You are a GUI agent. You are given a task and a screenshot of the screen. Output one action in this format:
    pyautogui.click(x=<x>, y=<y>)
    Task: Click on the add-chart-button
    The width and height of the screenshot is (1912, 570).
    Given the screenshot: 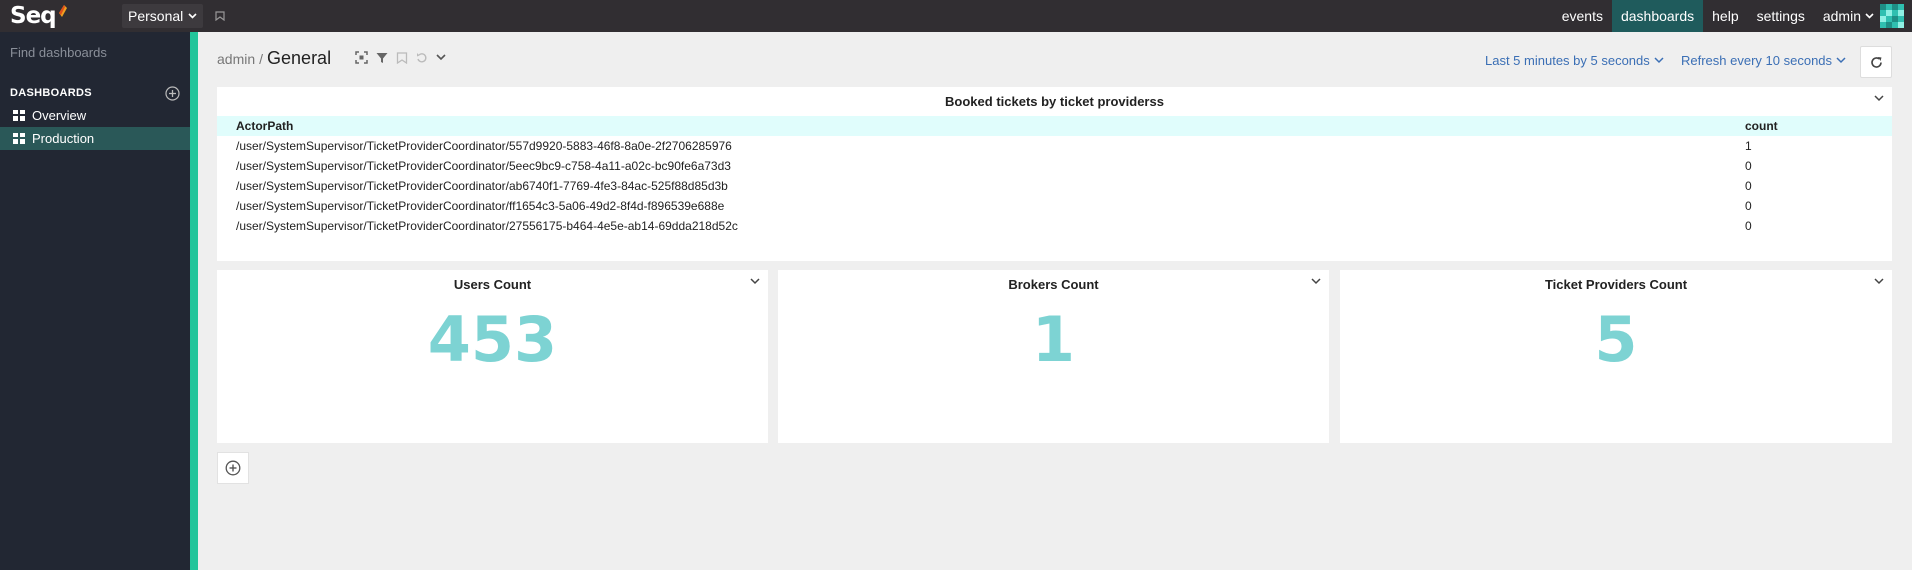 What is the action you would take?
    pyautogui.click(x=233, y=468)
    